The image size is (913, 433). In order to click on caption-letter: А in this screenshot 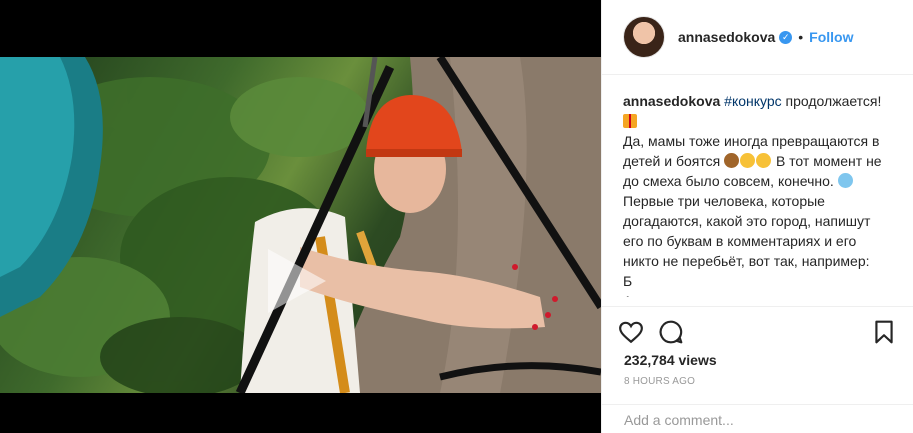, I will do `click(627, 295)`.